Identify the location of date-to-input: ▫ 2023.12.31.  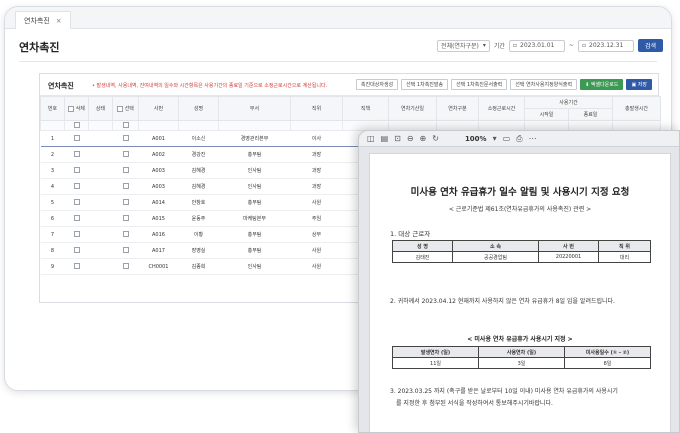
(605, 45).